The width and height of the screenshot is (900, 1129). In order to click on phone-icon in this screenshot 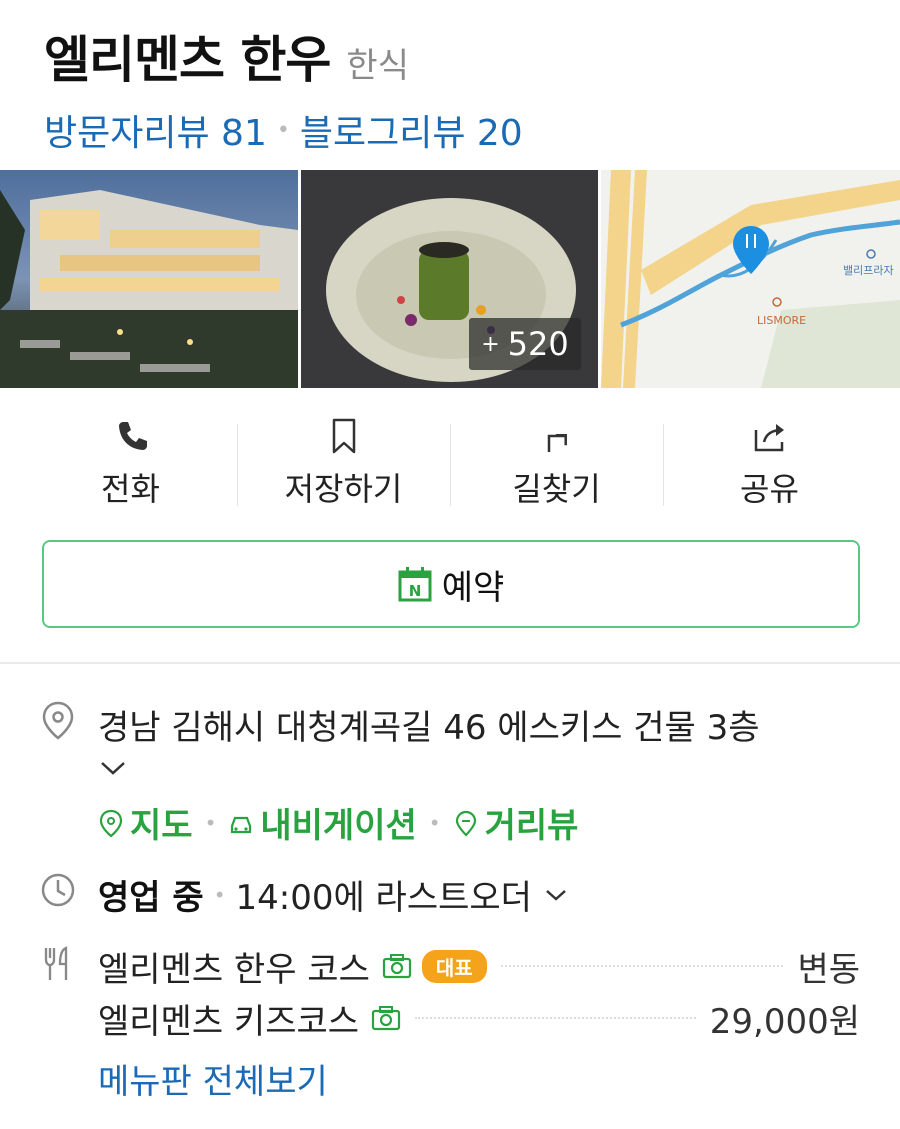, I will do `click(132, 436)`.